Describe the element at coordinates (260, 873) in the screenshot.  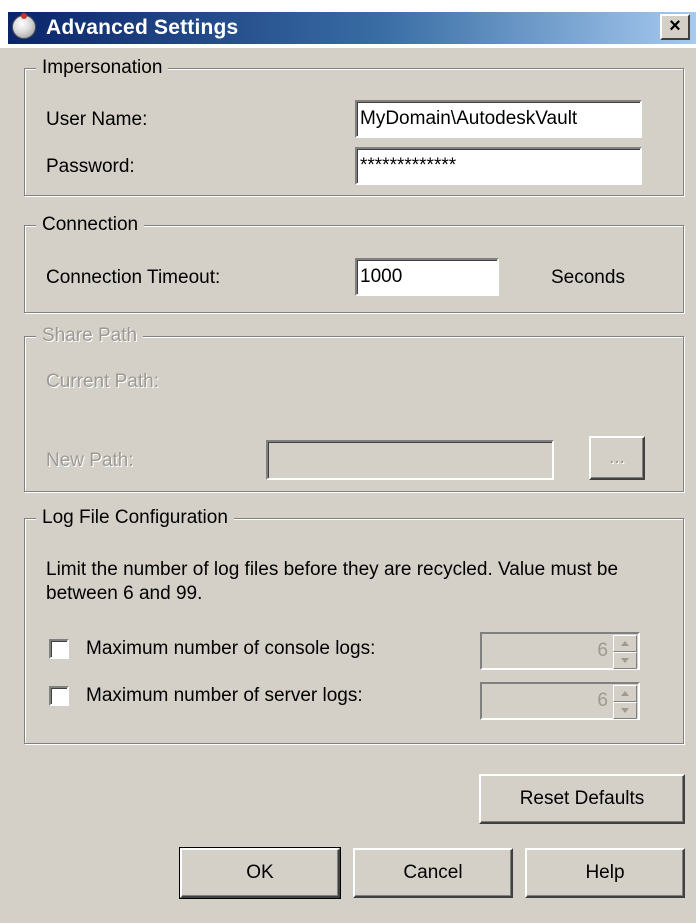
I see `ok-button: OK` at that location.